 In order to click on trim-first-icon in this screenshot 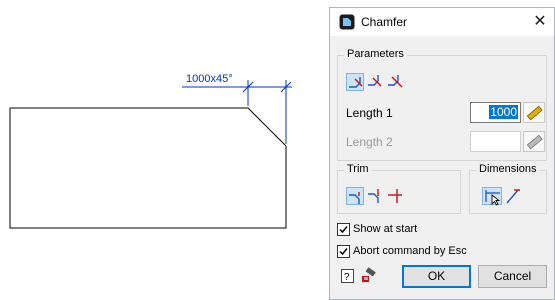, I will do `click(373, 196)`.